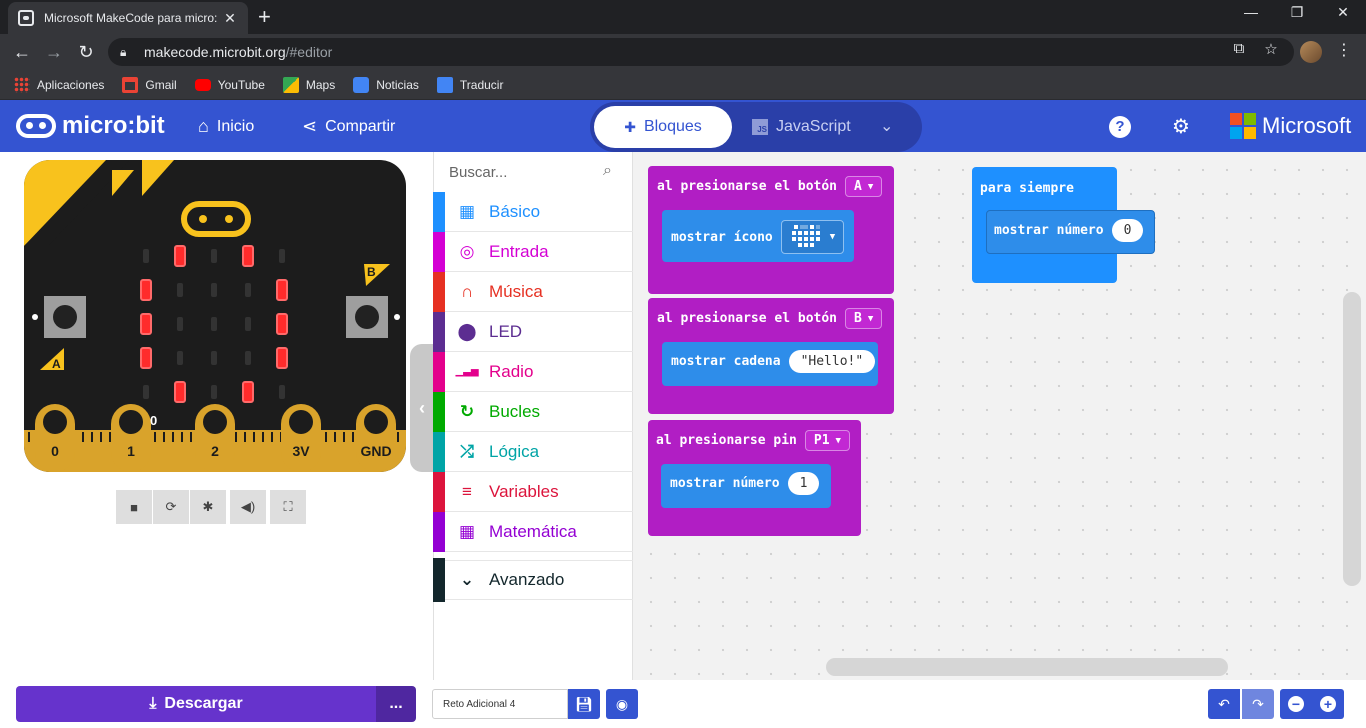 This screenshot has height=728, width=1366. I want to click on category-advanced: ⌄ Avanzado, so click(533, 580).